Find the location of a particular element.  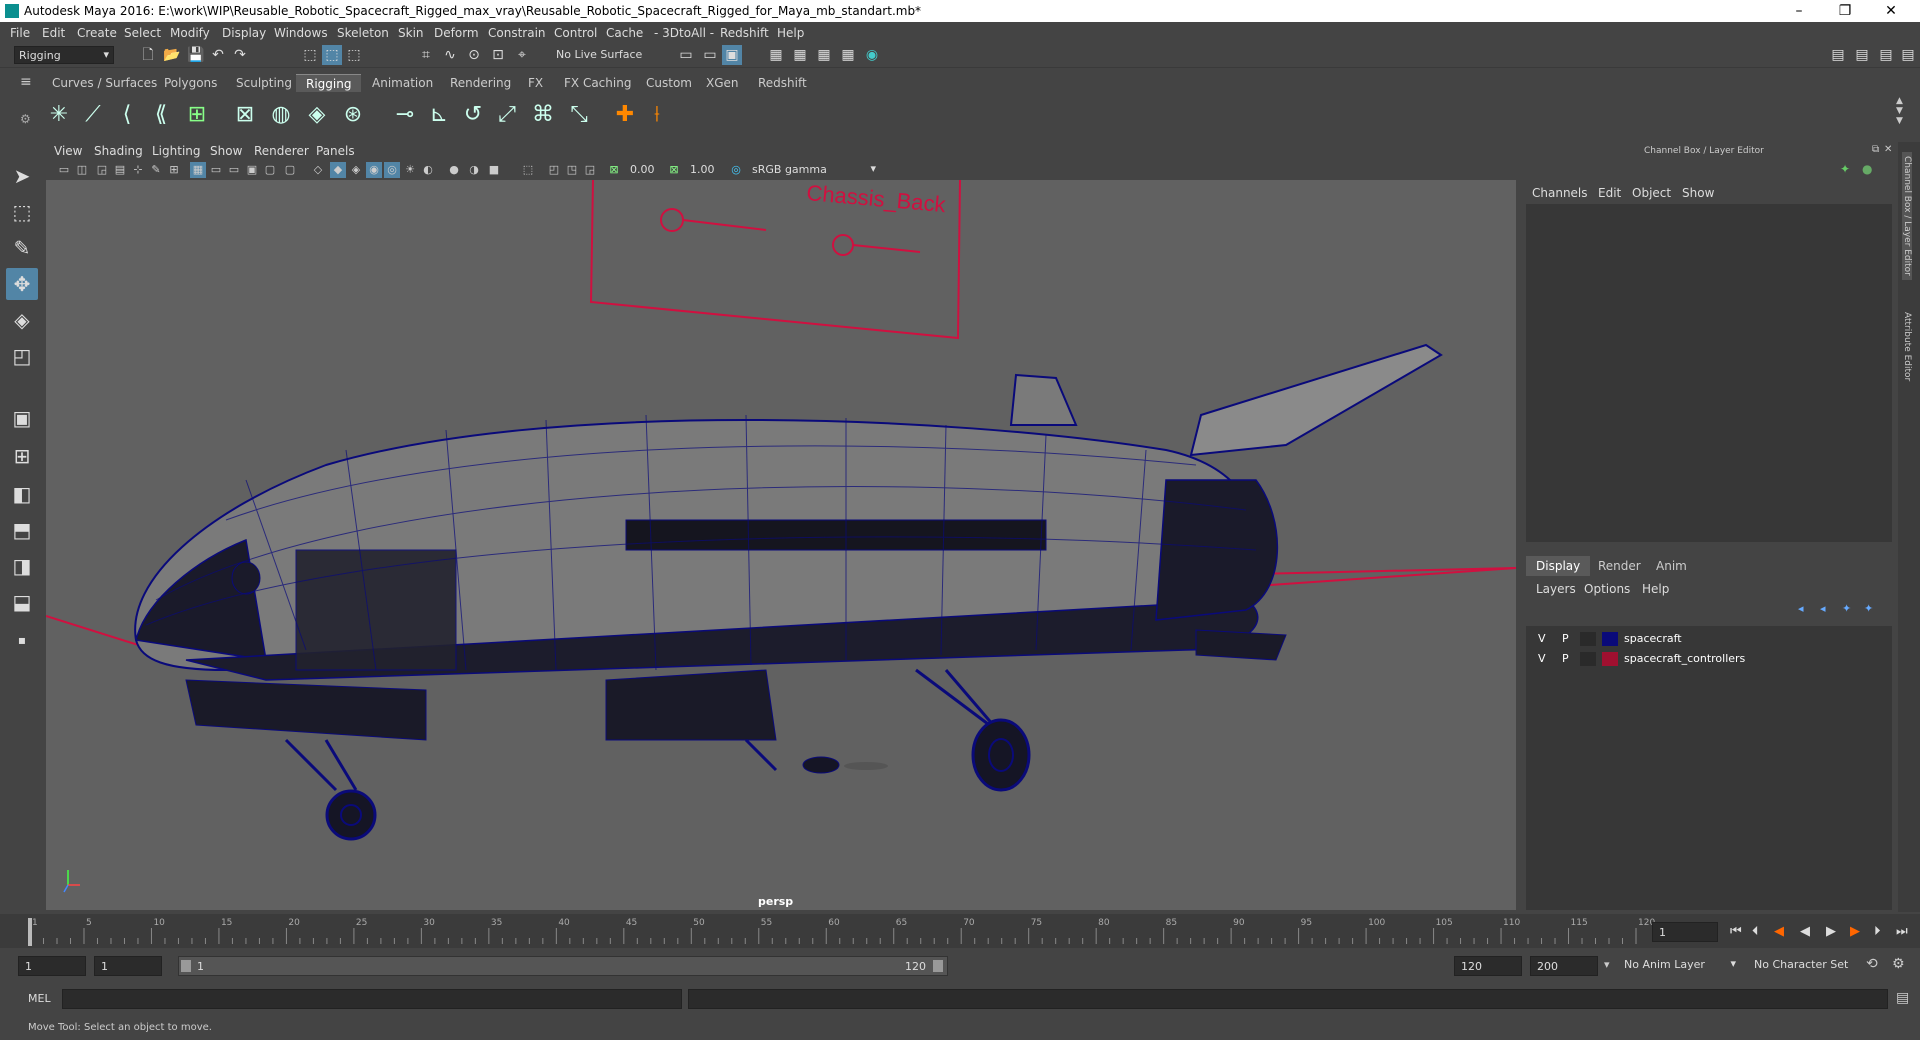

layers-options-menu: Options is located at coordinates (1607, 589).